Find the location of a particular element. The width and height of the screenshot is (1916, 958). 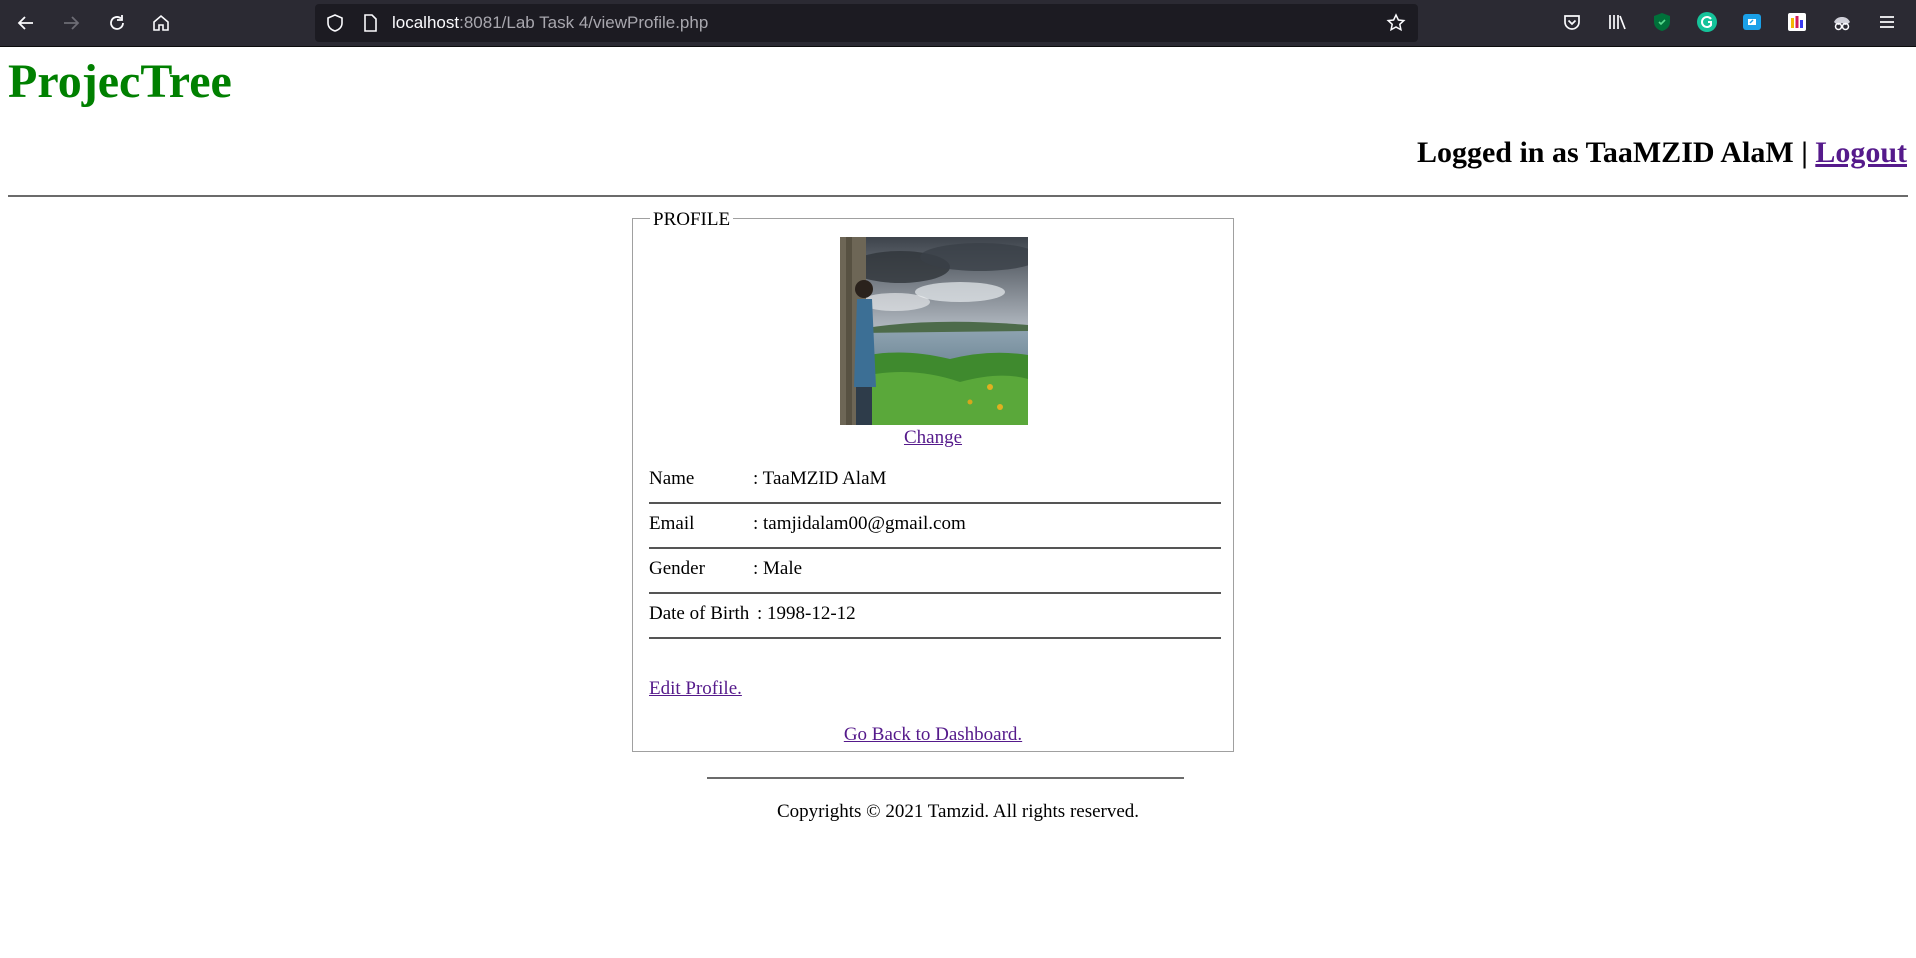

adblock-shield-icon is located at coordinates (1662, 22).